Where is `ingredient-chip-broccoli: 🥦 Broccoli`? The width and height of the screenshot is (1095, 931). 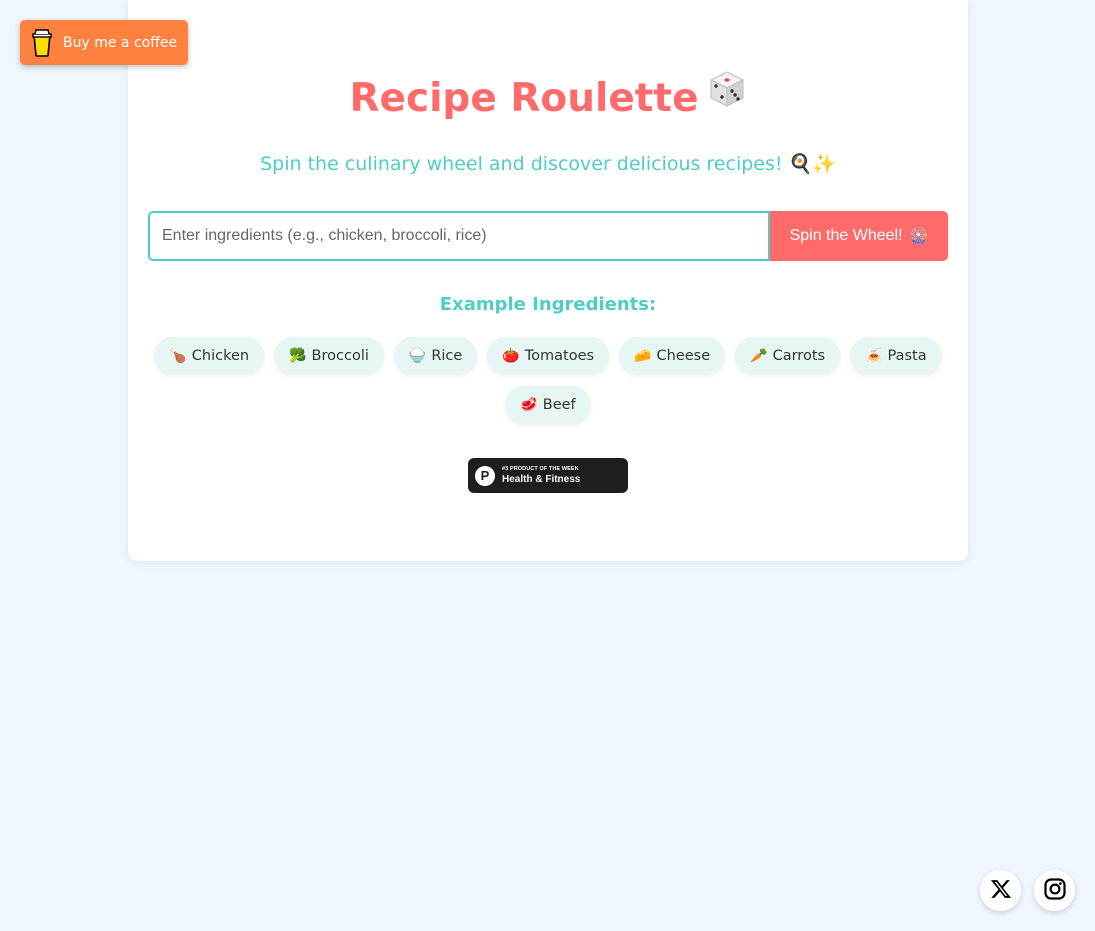
ingredient-chip-broccoli: 🥦 Broccoli is located at coordinates (329, 355).